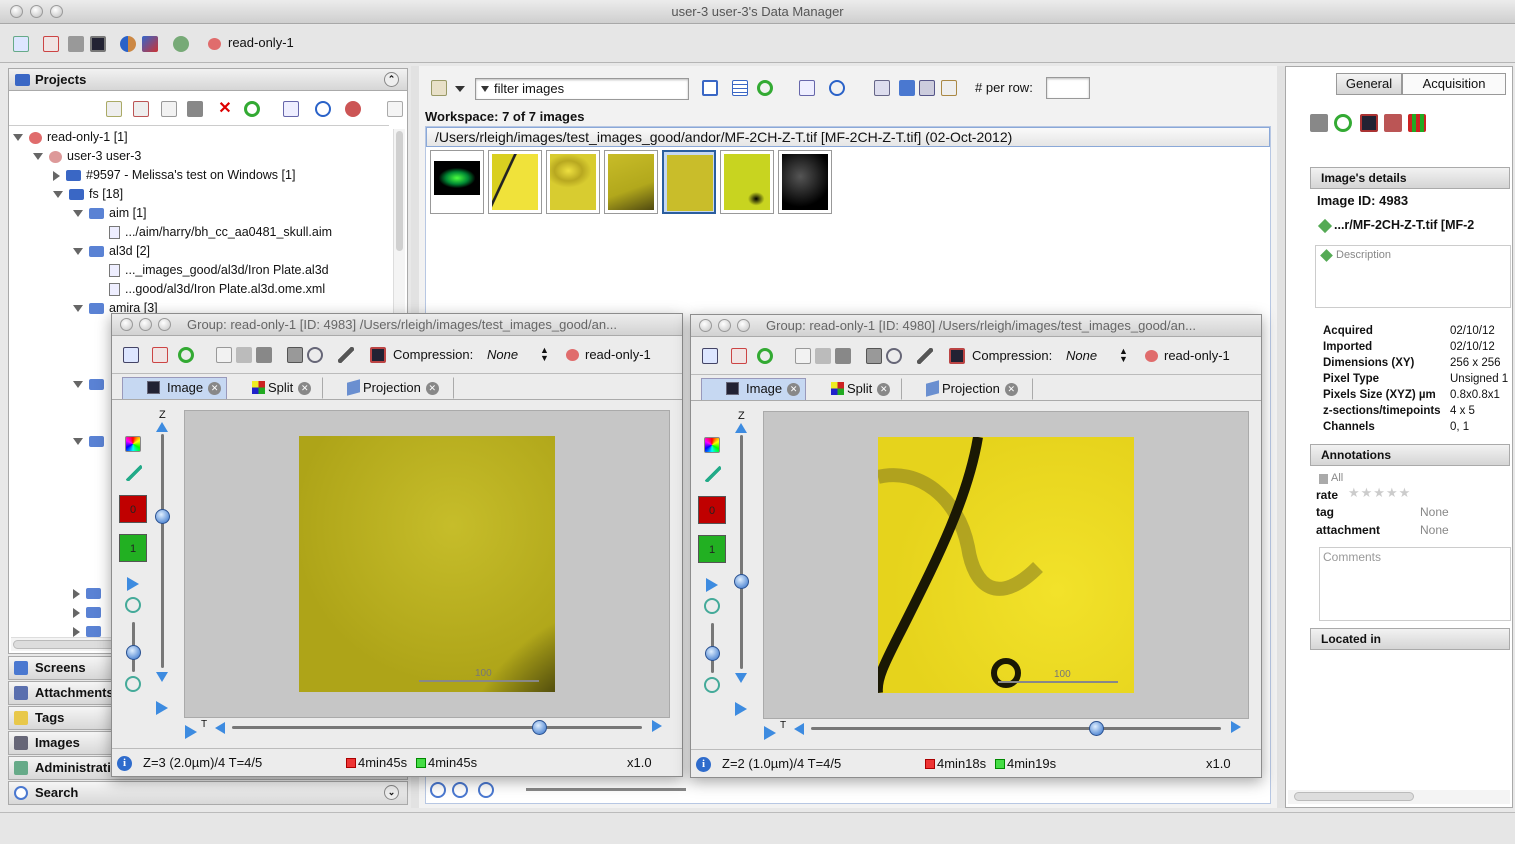  I want to click on tab-image: Image ✕, so click(753, 389).